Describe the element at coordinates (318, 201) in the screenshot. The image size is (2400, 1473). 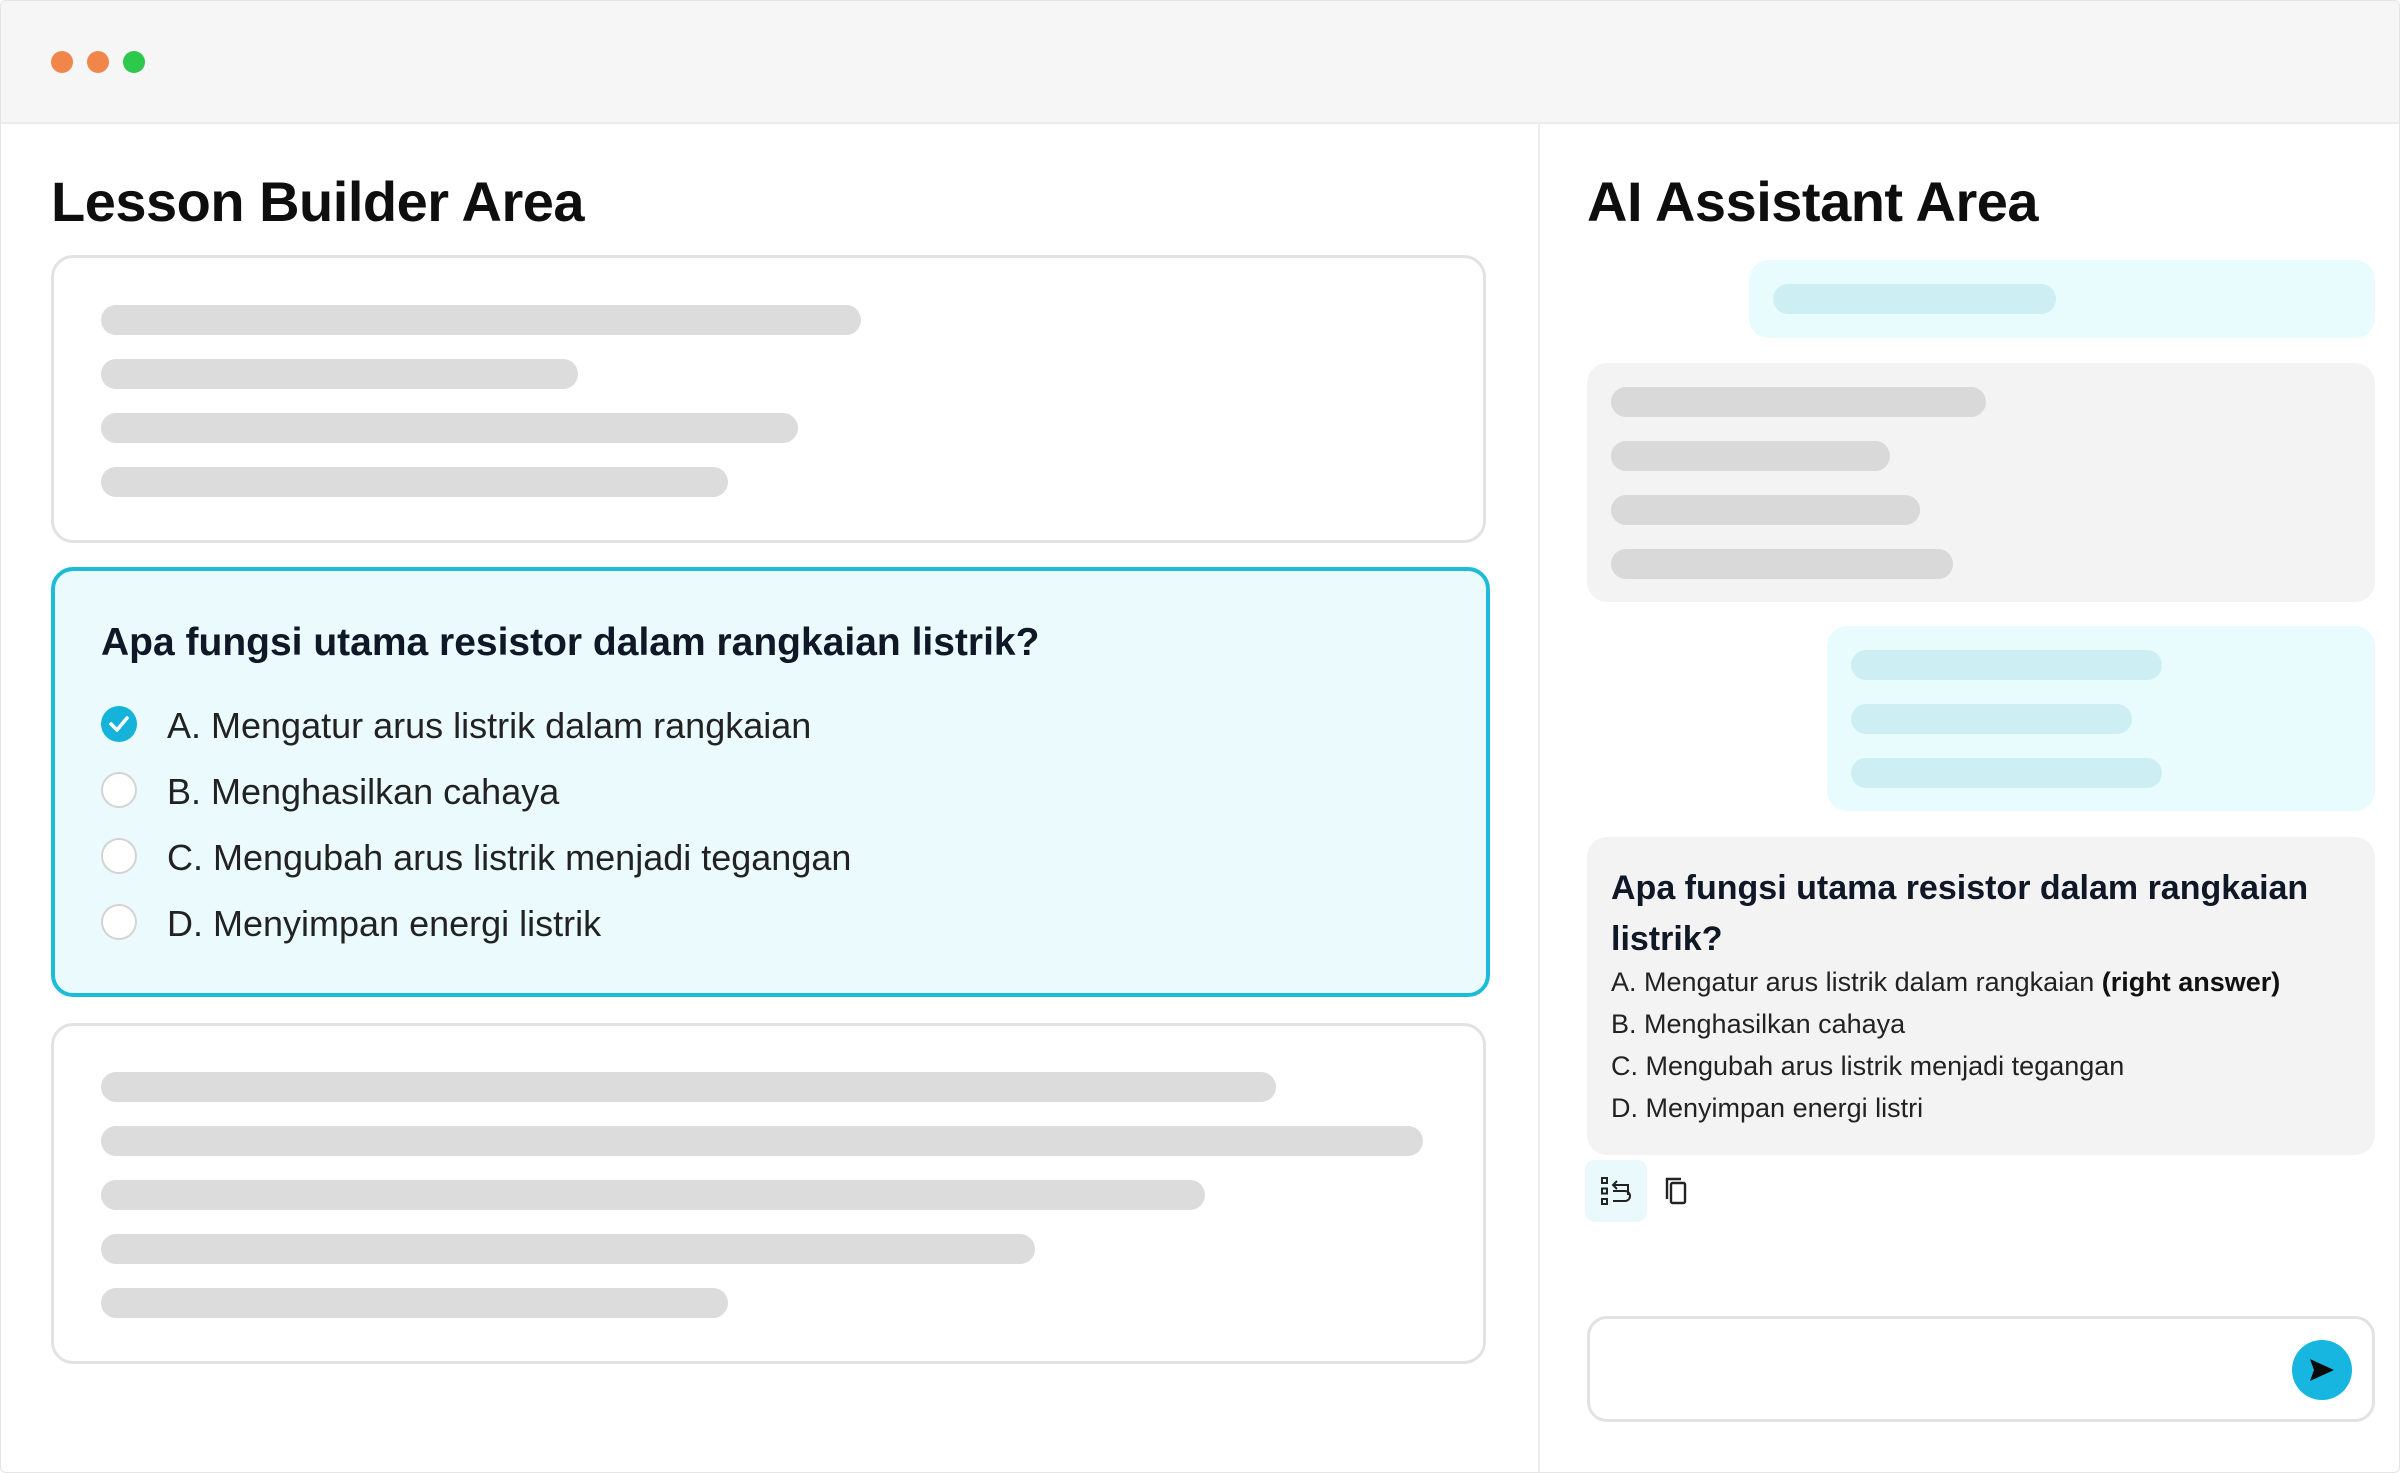
I see `lesson-builder-title: Lesson Builder Area` at that location.